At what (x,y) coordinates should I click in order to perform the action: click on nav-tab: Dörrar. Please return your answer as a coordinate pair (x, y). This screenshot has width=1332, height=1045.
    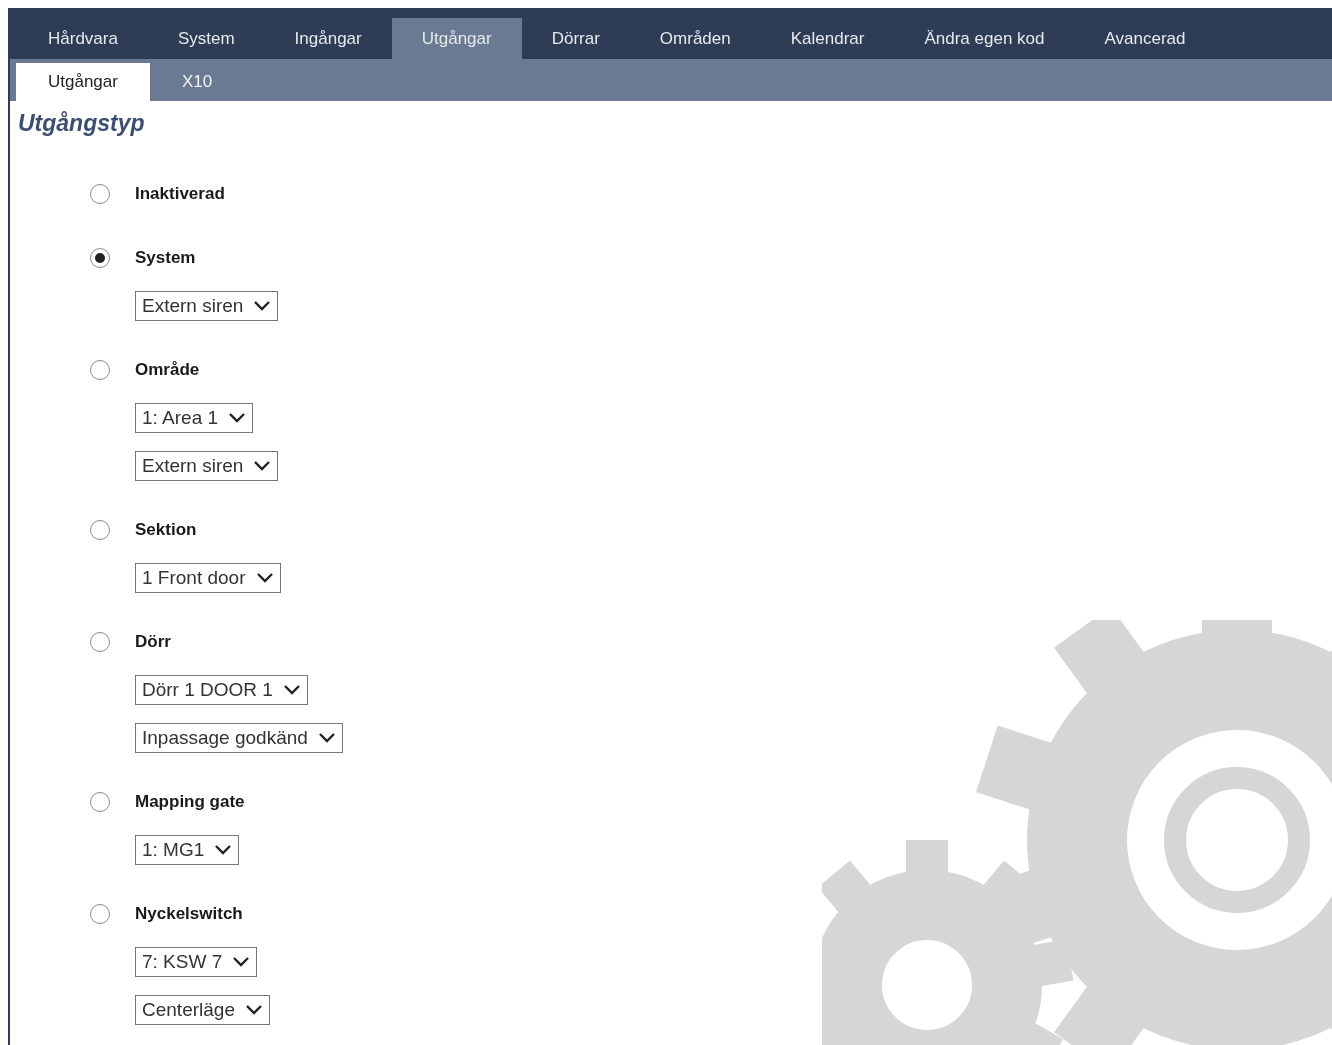
    Looking at the image, I should click on (575, 38).